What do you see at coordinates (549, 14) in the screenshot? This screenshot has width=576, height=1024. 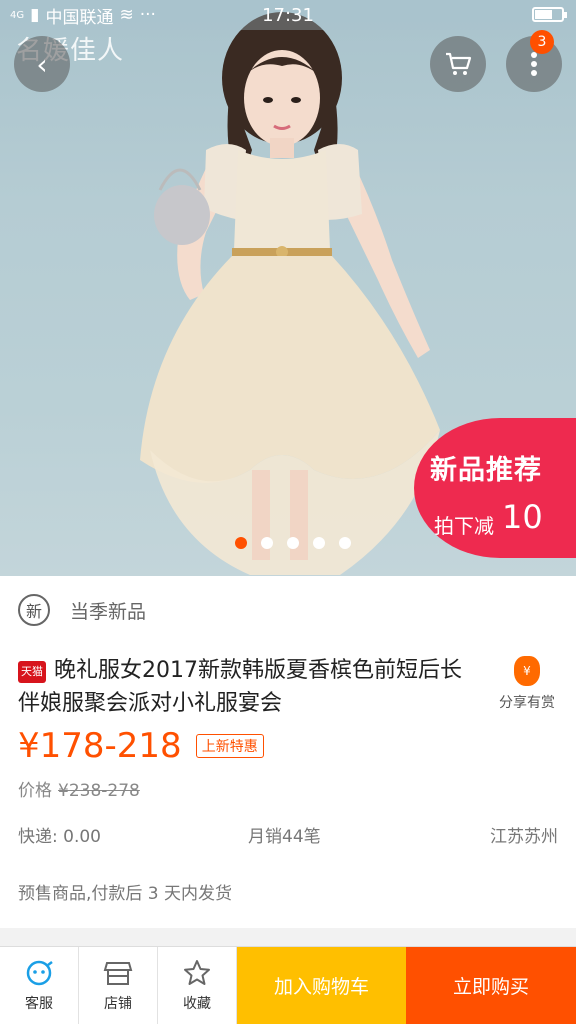 I see `battery-icon` at bounding box center [549, 14].